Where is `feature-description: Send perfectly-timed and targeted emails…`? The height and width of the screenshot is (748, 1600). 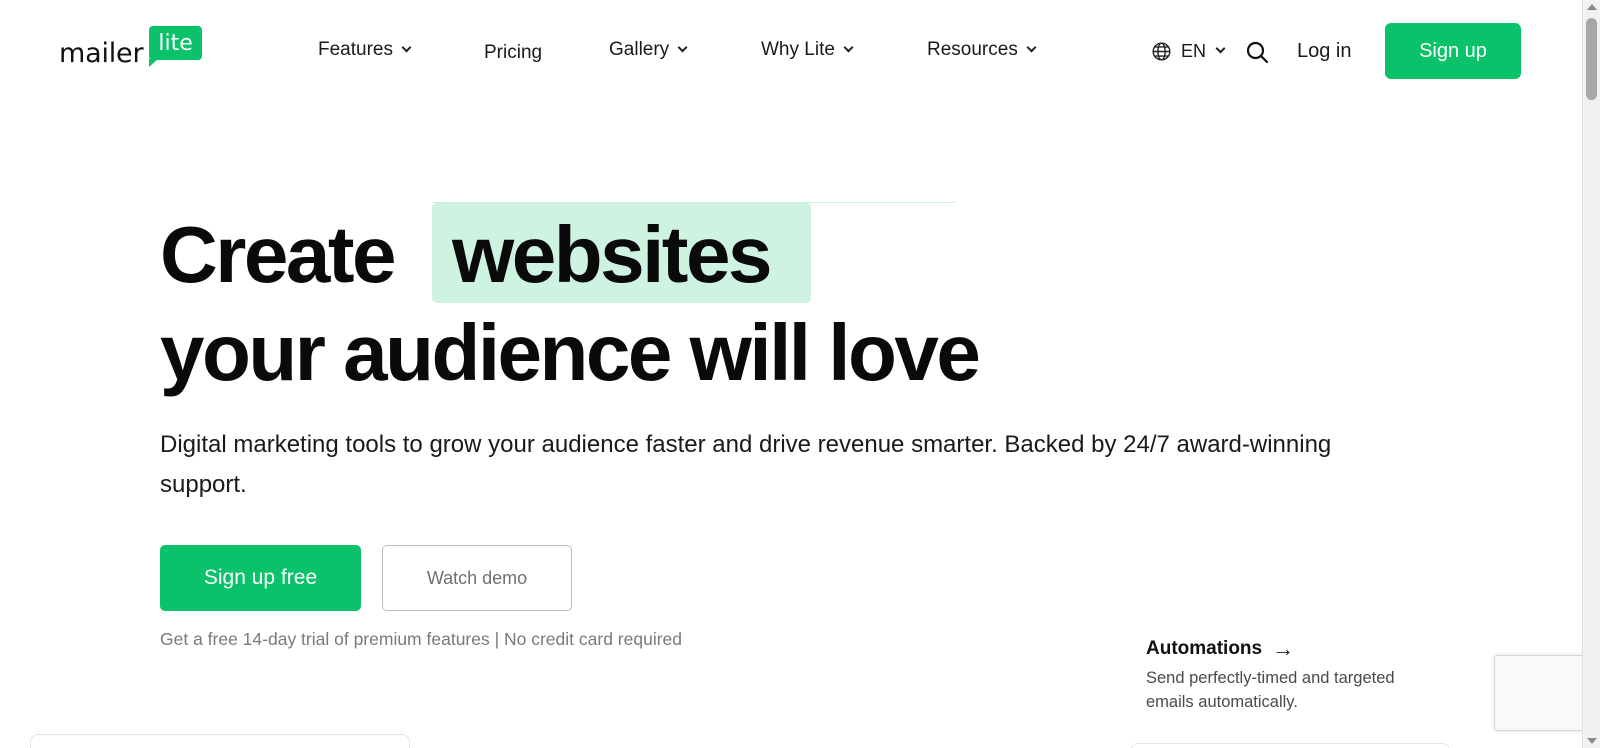
feature-description: Send perfectly-timed and targeted emails… is located at coordinates (1270, 690).